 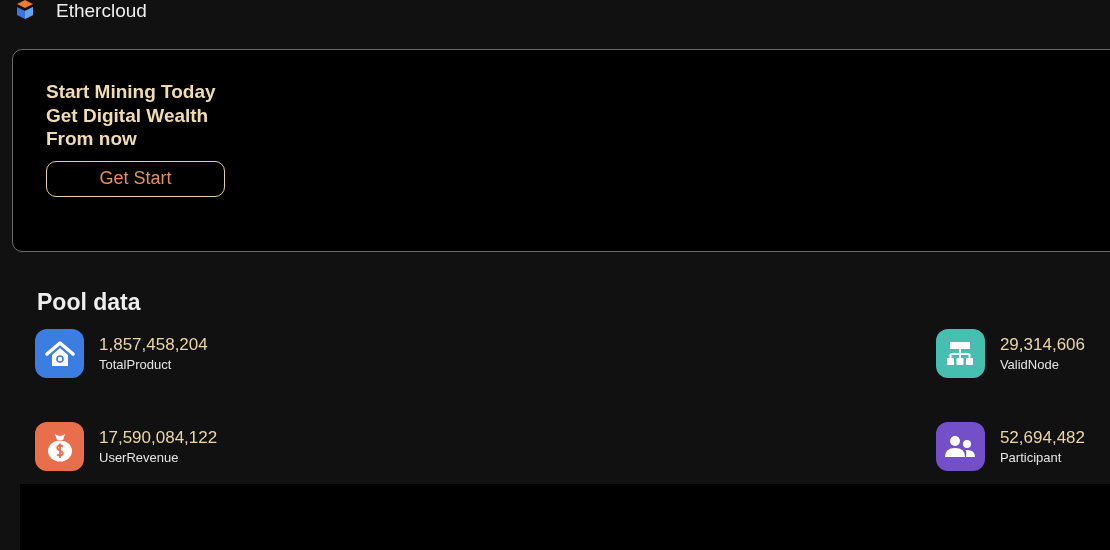 What do you see at coordinates (136, 364) in the screenshot?
I see `stat-label: TotalProduct` at bounding box center [136, 364].